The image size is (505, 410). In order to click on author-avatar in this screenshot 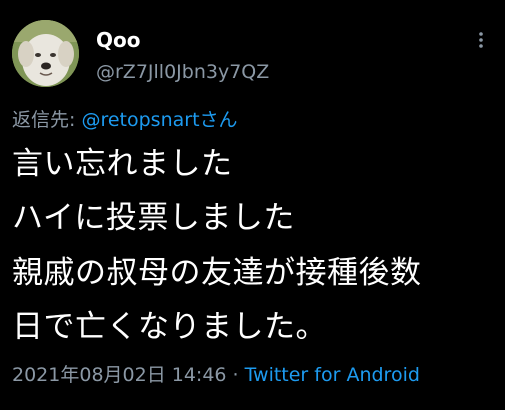, I will do `click(45, 53)`.